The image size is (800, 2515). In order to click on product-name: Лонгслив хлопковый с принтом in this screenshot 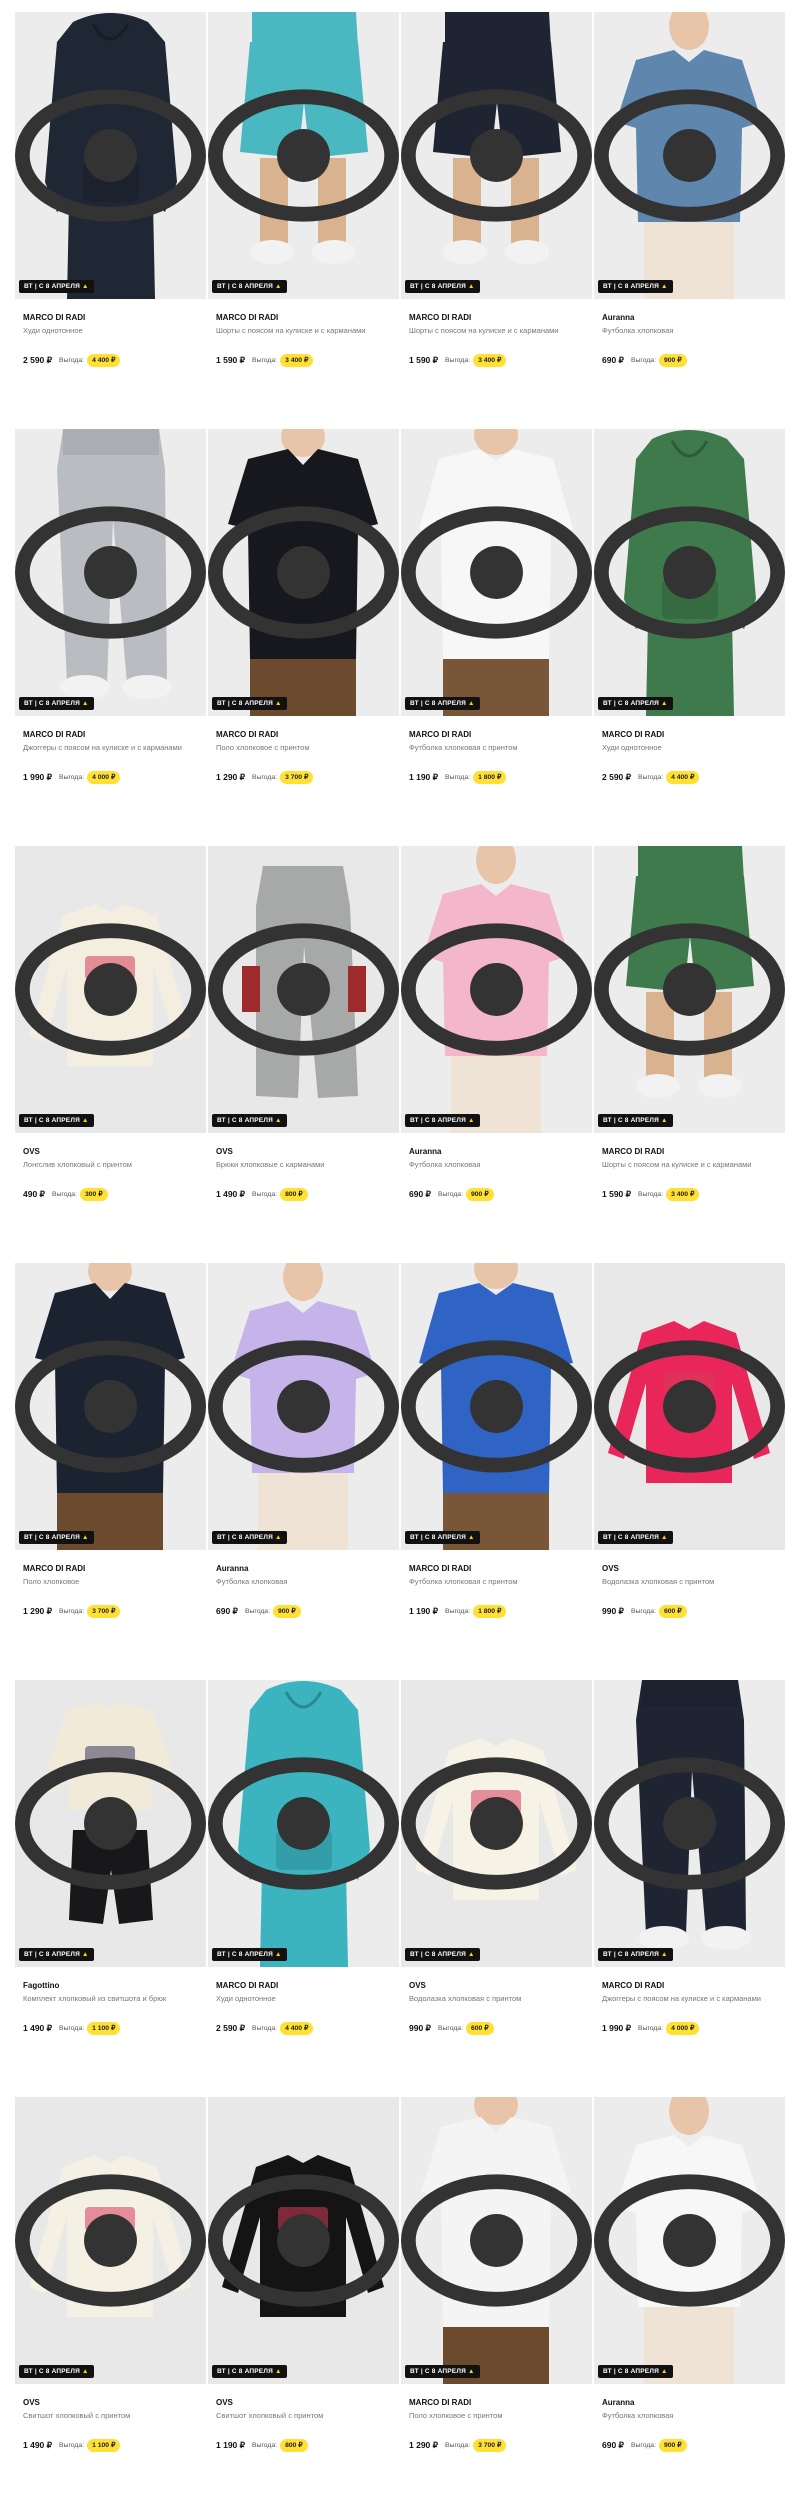, I will do `click(77, 1164)`.